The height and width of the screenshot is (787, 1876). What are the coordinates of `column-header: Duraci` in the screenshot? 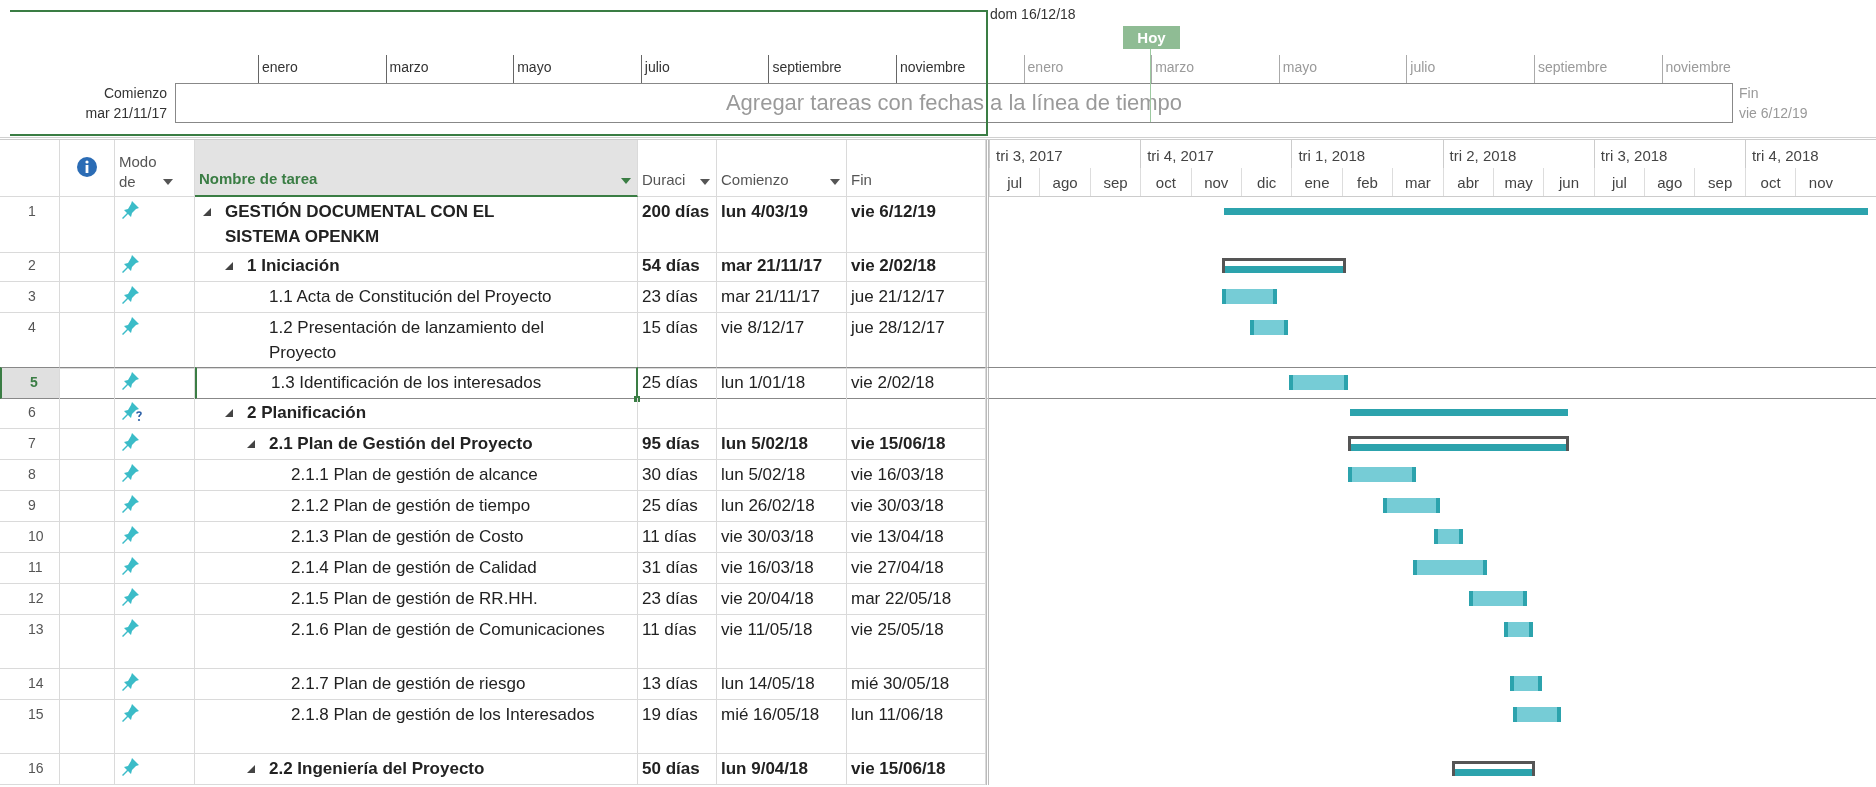 It's located at (677, 168).